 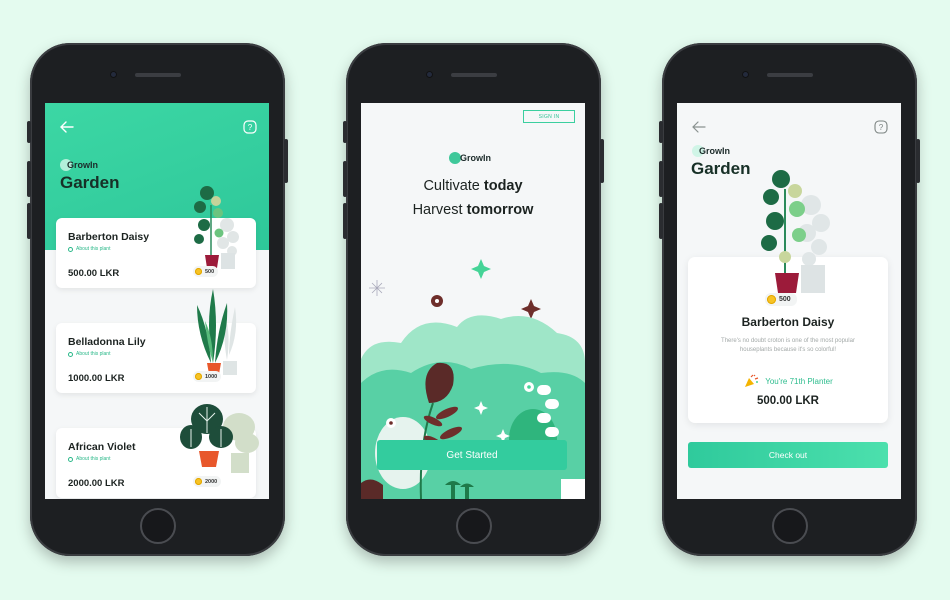 What do you see at coordinates (439, 210) in the screenshot?
I see `tagline-text: Harvest` at bounding box center [439, 210].